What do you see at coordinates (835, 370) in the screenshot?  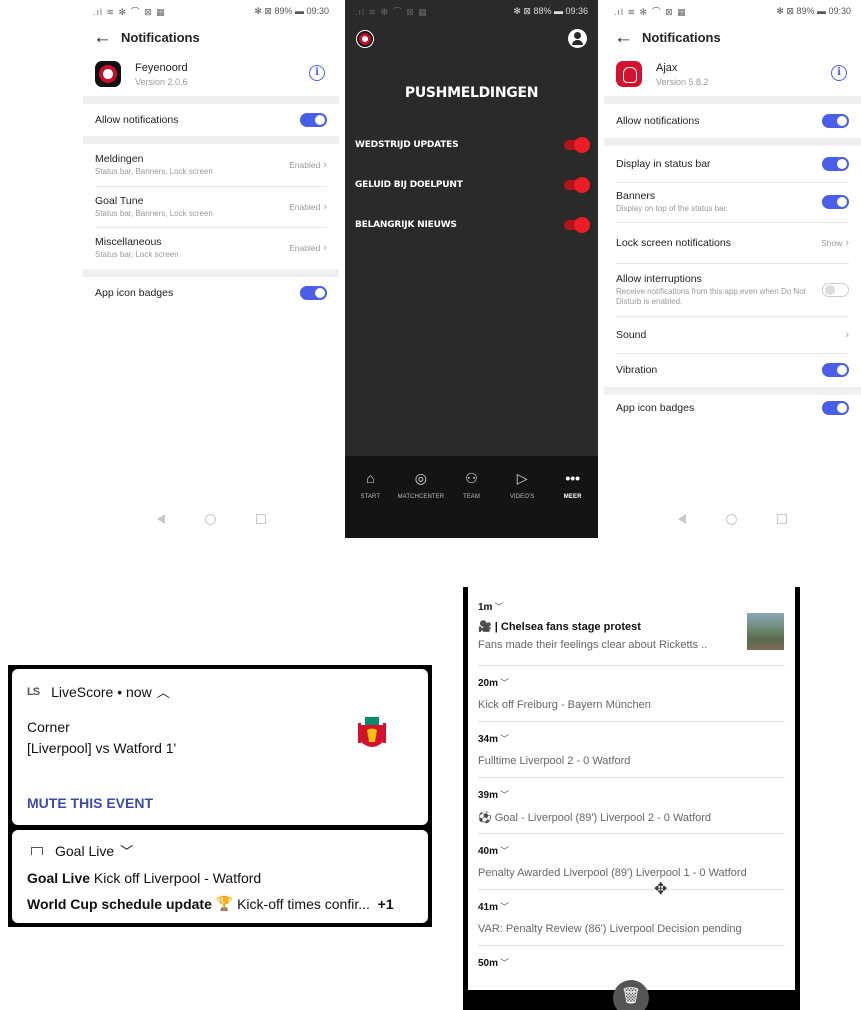 I see `vibration-toggle` at bounding box center [835, 370].